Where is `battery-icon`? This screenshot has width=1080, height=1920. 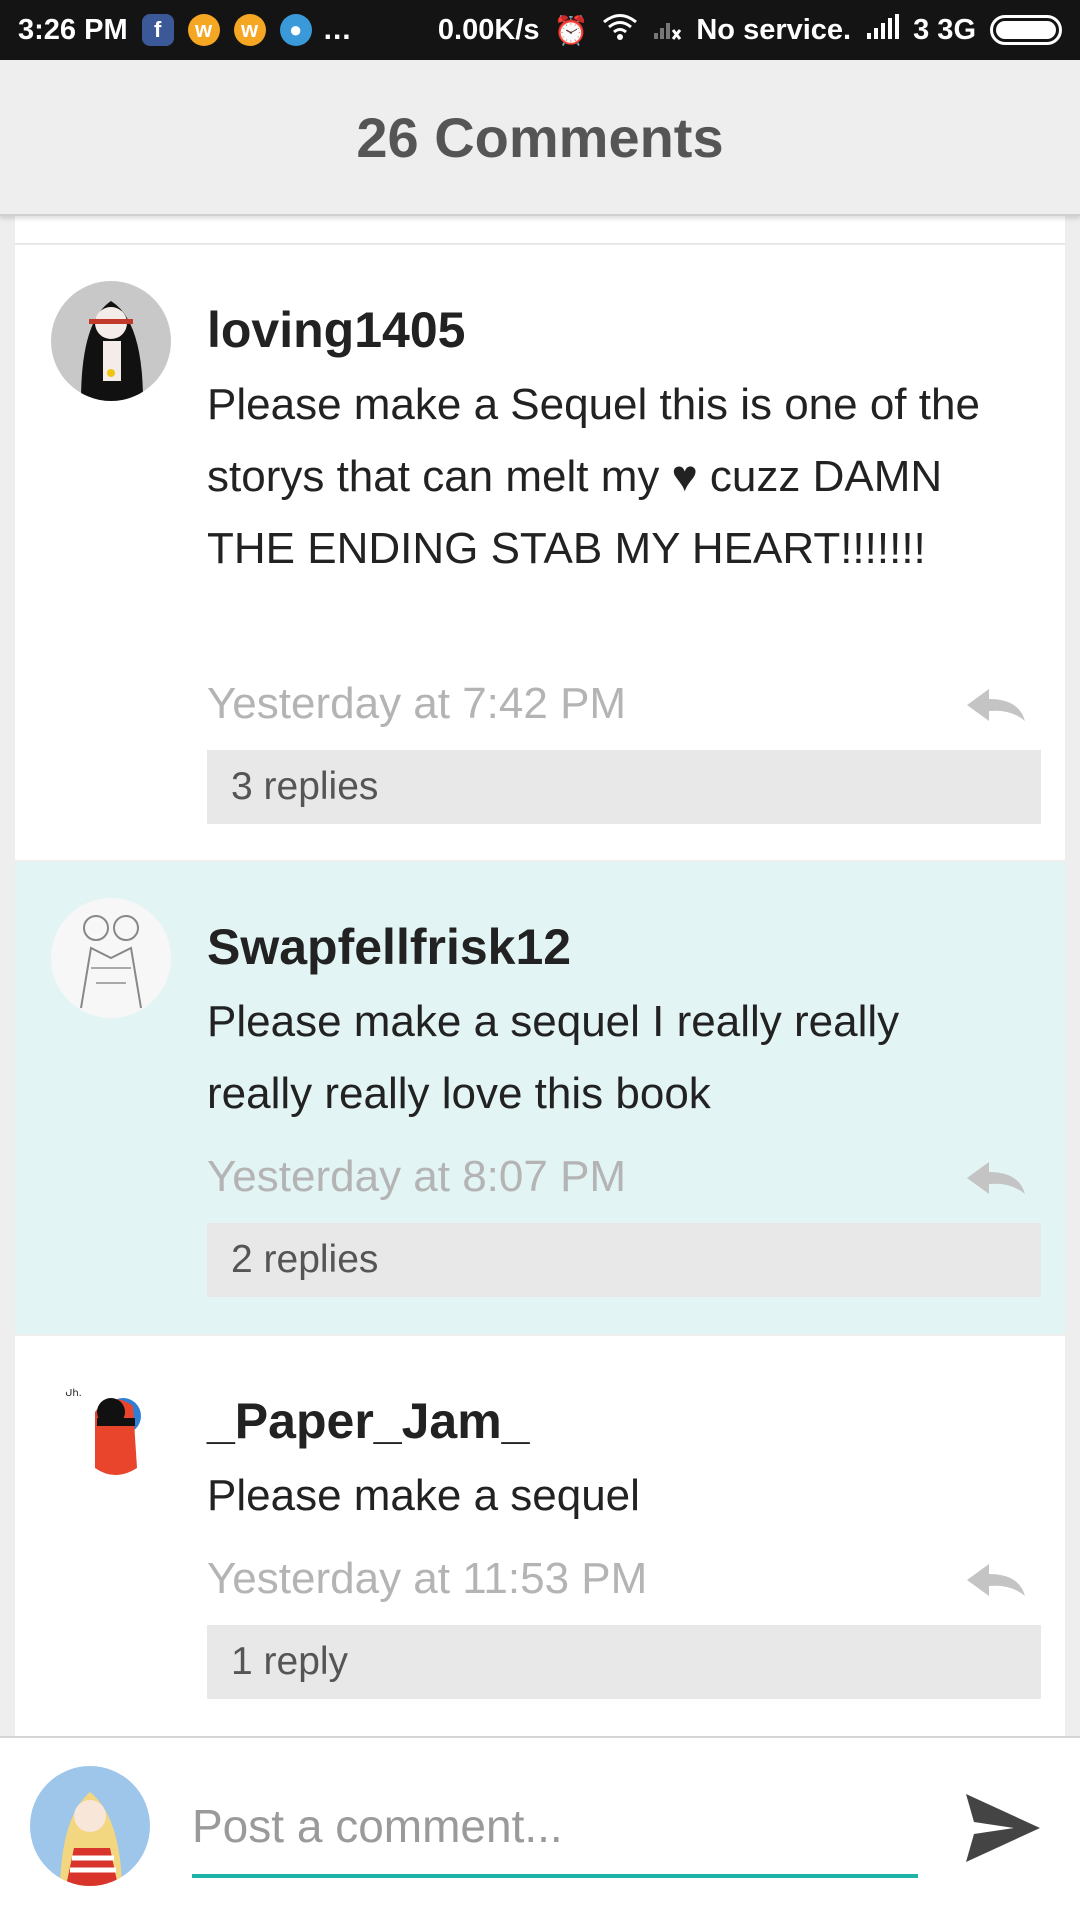 battery-icon is located at coordinates (1026, 30).